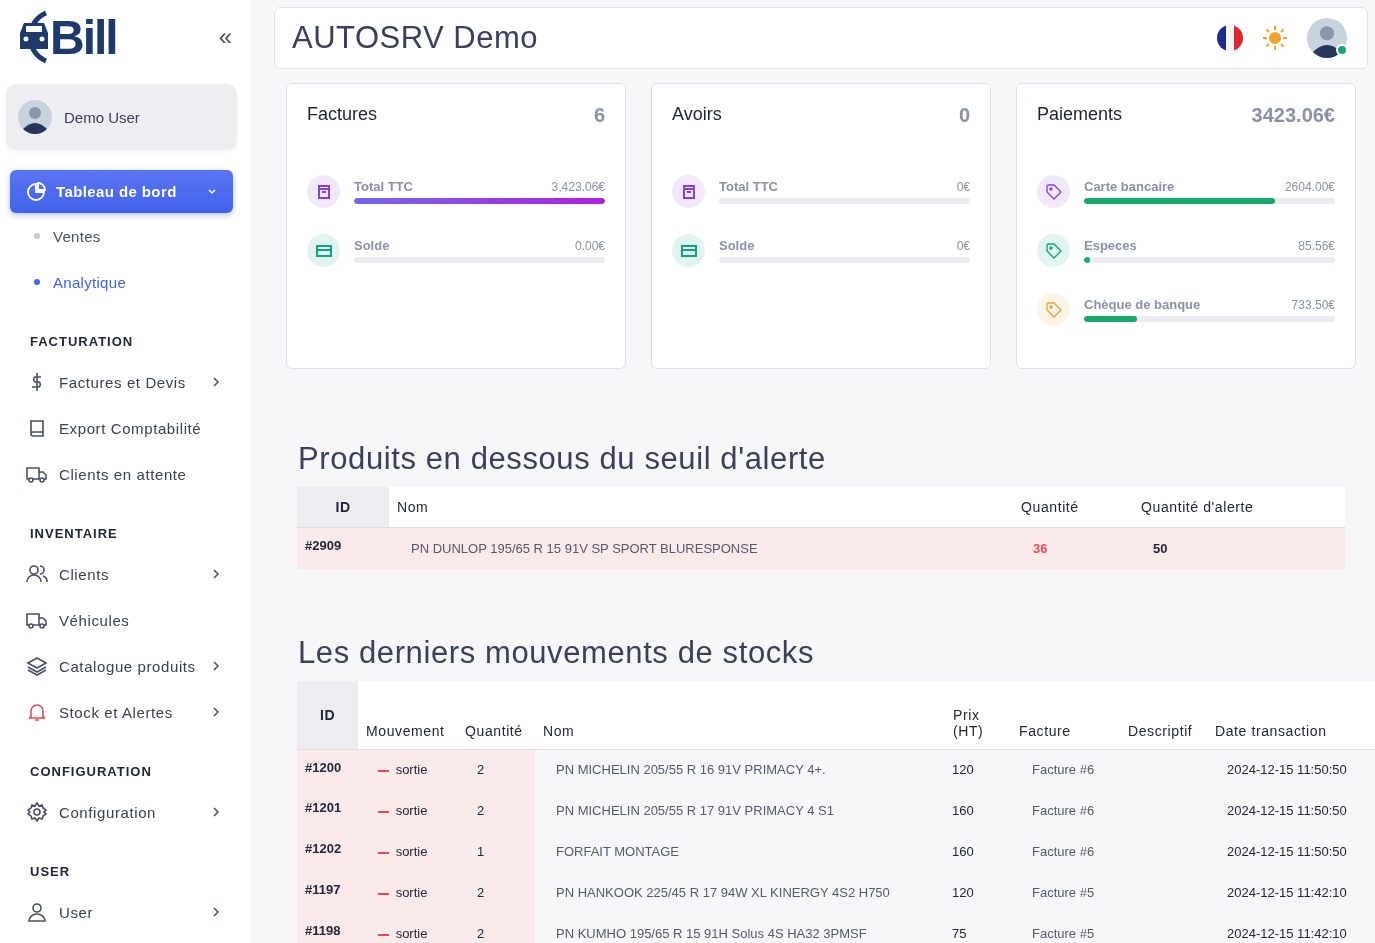 This screenshot has height=943, width=1375. I want to click on metric-value: 0.00€, so click(589, 246).